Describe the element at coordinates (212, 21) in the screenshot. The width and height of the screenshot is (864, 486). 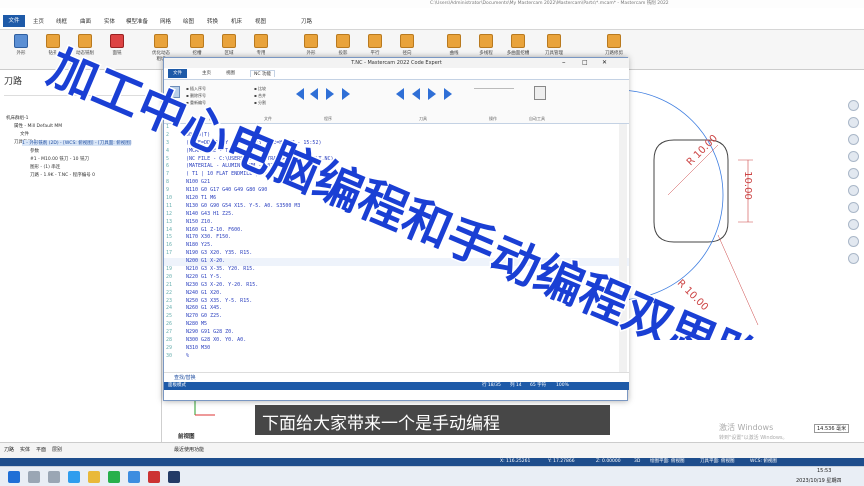
I see `menu-transform: 转换` at that location.